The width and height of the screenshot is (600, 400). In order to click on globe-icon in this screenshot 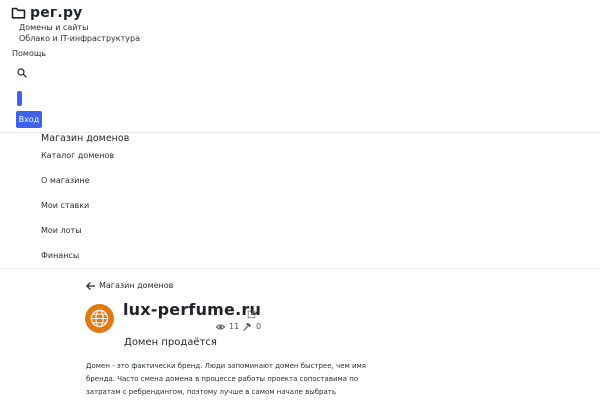, I will do `click(99, 318)`.